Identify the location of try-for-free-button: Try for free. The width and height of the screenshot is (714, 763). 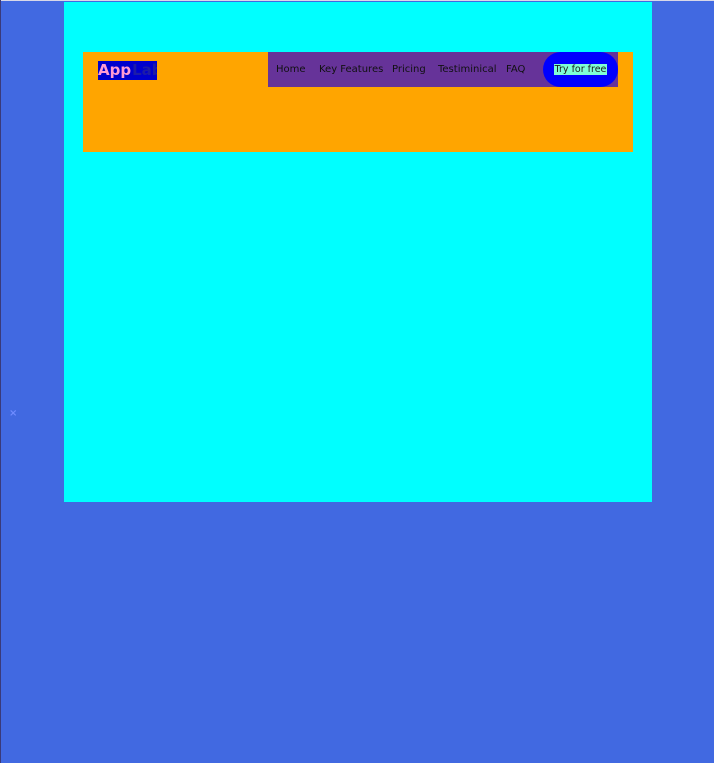
(580, 69).